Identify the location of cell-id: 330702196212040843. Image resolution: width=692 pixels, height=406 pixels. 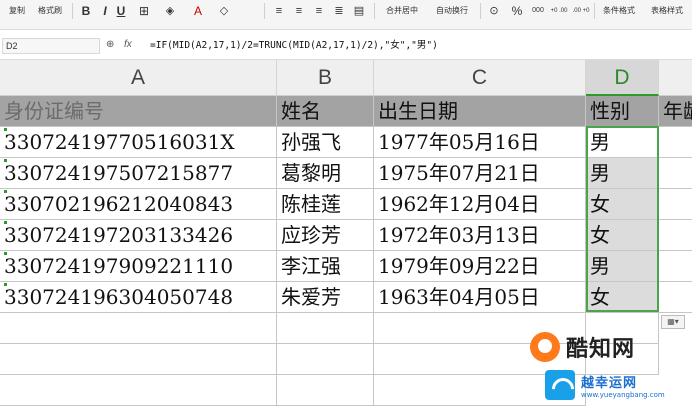
(138, 204).